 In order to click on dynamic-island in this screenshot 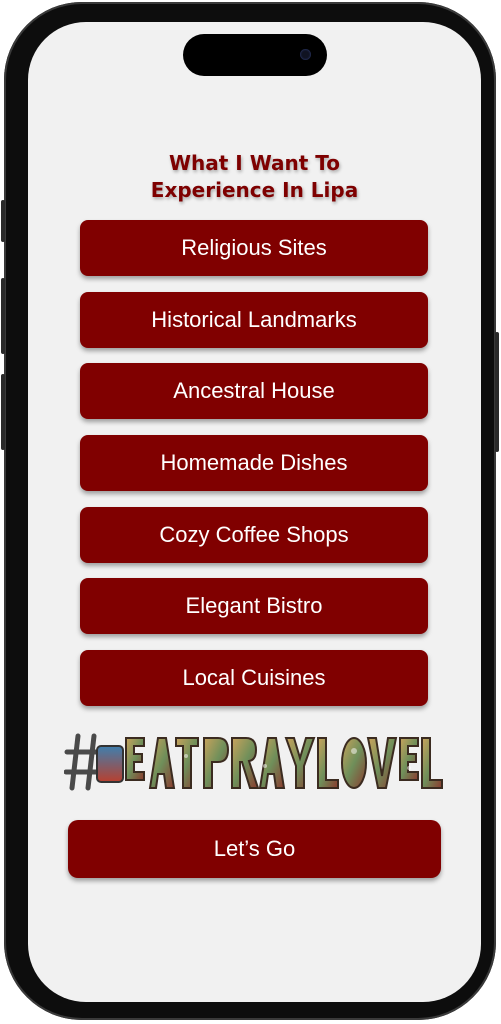, I will do `click(255, 55)`.